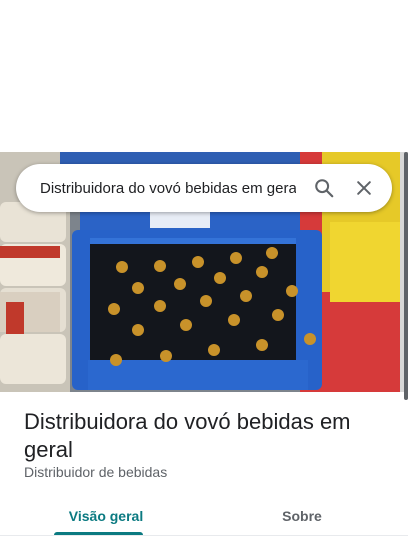  I want to click on search-input: Distribuidora do vovó bebidas em geral, so click(168, 188).